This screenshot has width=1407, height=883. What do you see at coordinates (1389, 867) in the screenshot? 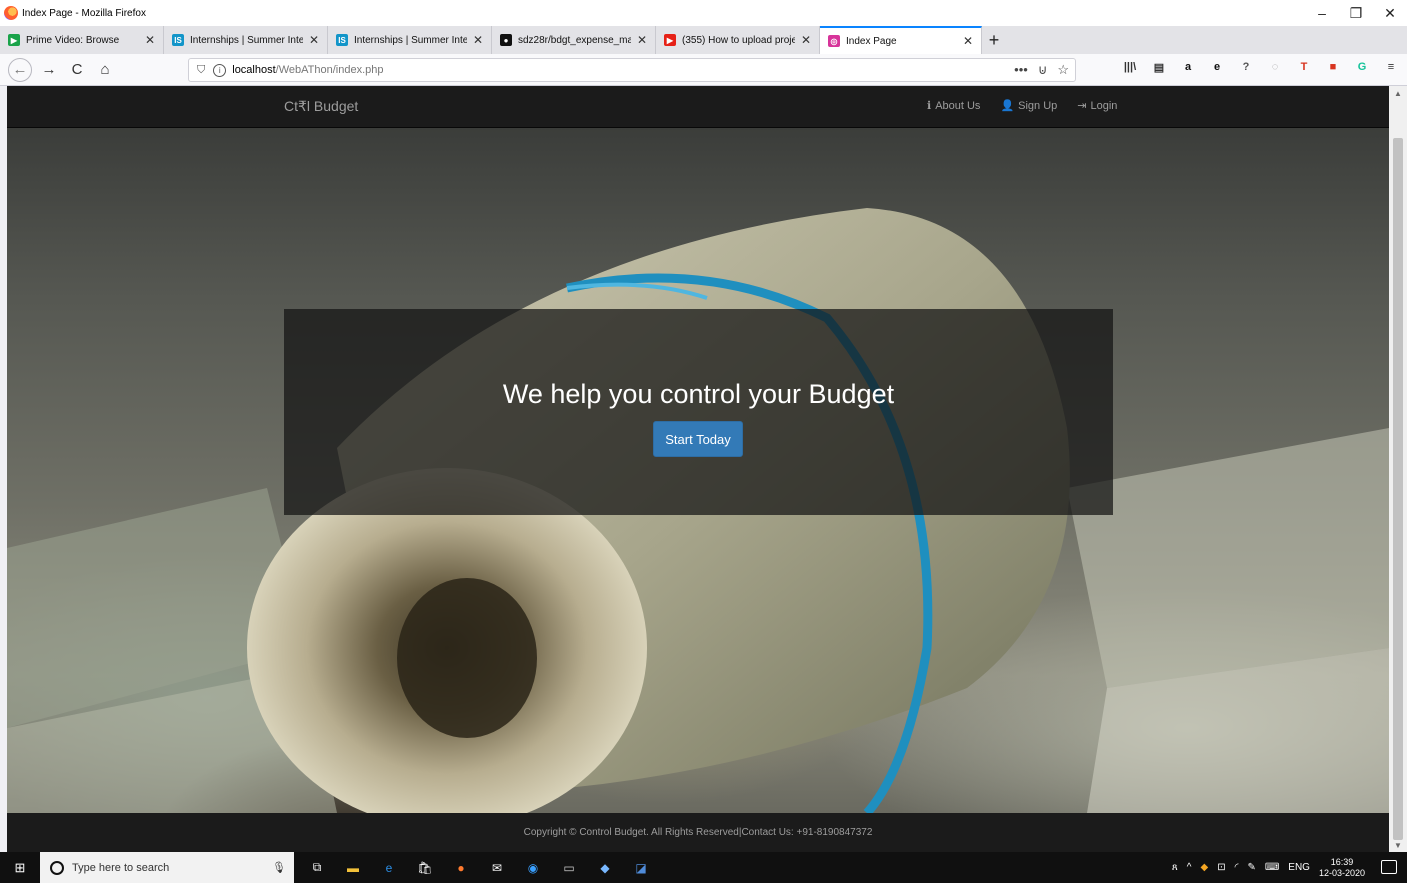
I see `notification-icon` at bounding box center [1389, 867].